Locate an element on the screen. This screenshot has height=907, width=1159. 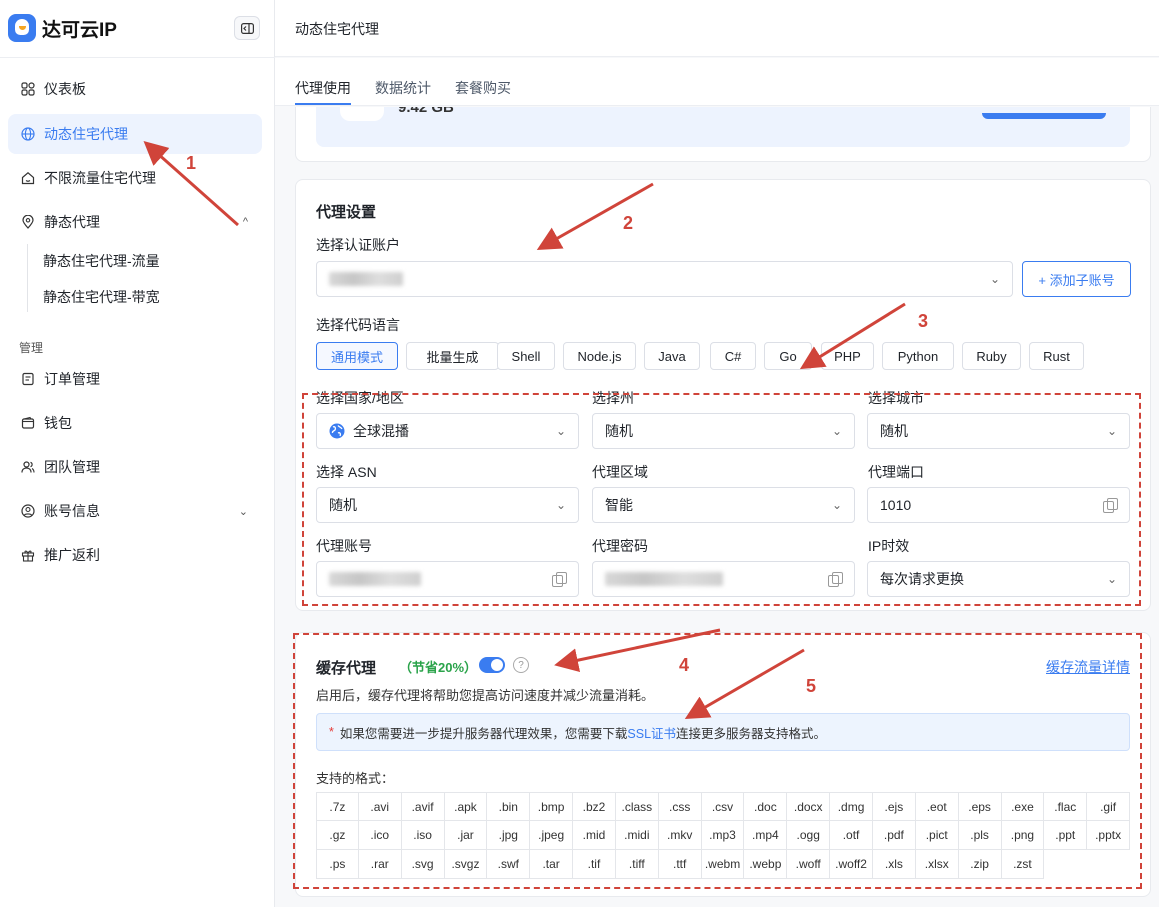
location-pin-icon is located at coordinates (28, 222).